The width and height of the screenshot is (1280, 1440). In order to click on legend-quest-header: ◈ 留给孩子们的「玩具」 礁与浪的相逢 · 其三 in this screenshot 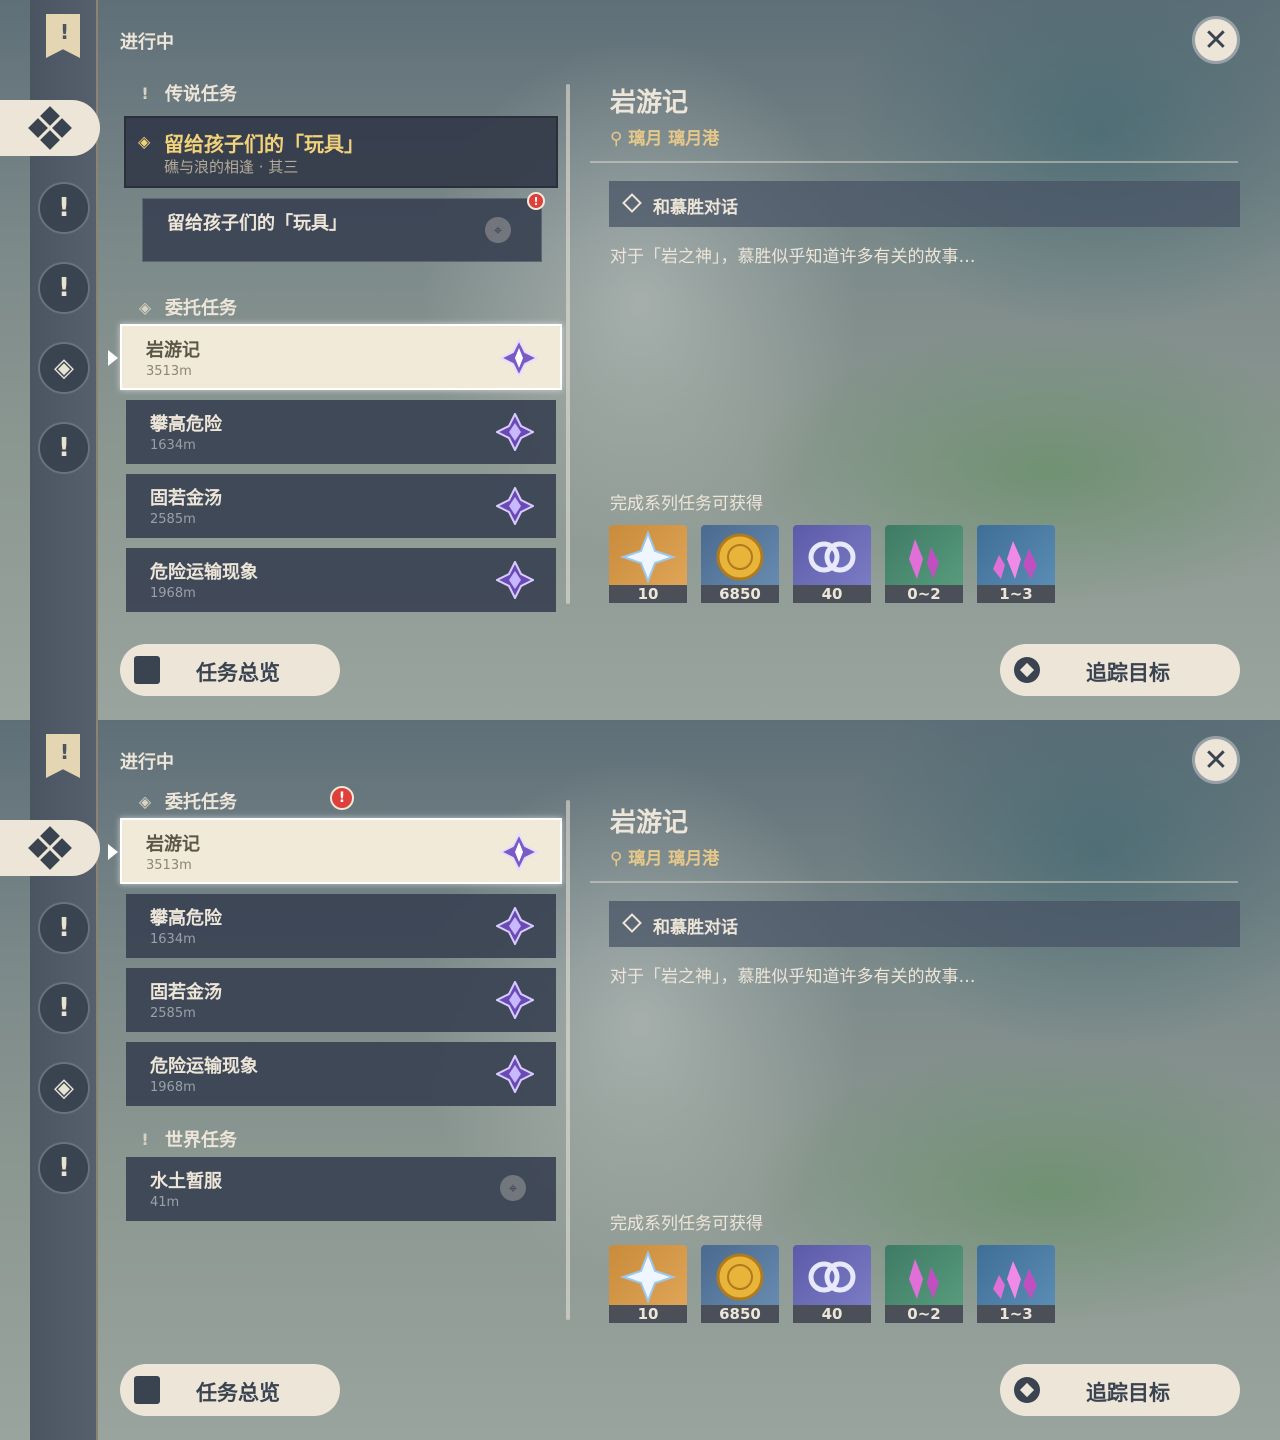, I will do `click(341, 152)`.